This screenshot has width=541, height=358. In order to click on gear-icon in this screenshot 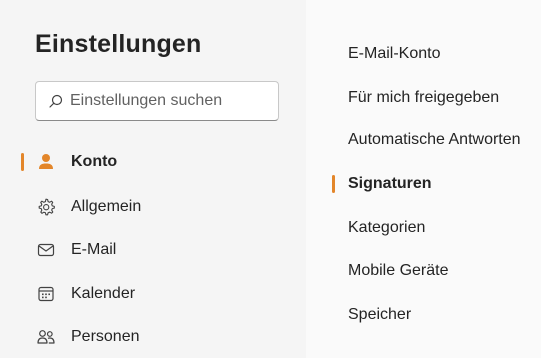, I will do `click(46, 207)`.